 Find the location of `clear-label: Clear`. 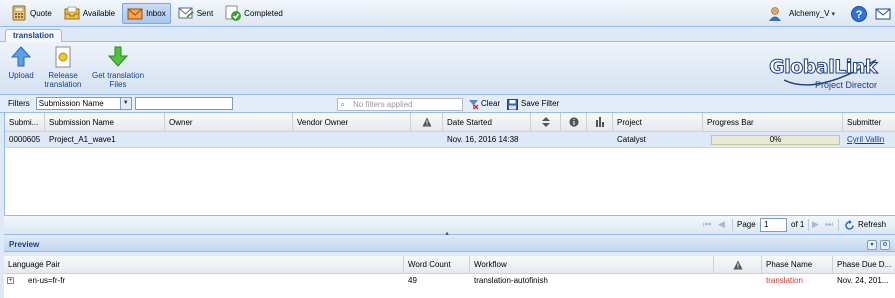

clear-label: Clear is located at coordinates (491, 103).